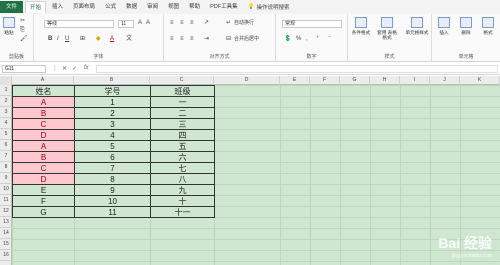 The height and width of the screenshot is (265, 500). Describe the element at coordinates (112, 80) in the screenshot. I see `column-header-b: B` at that location.